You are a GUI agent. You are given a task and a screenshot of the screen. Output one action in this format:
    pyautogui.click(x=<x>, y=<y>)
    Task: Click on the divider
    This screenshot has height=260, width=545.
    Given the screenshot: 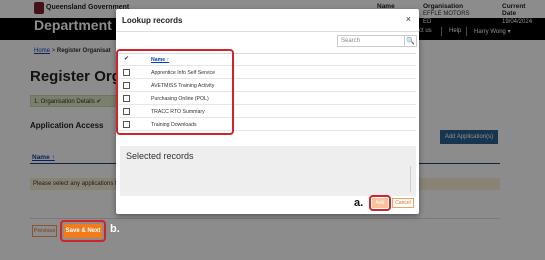 What is the action you would take?
    pyautogui.click(x=267, y=31)
    